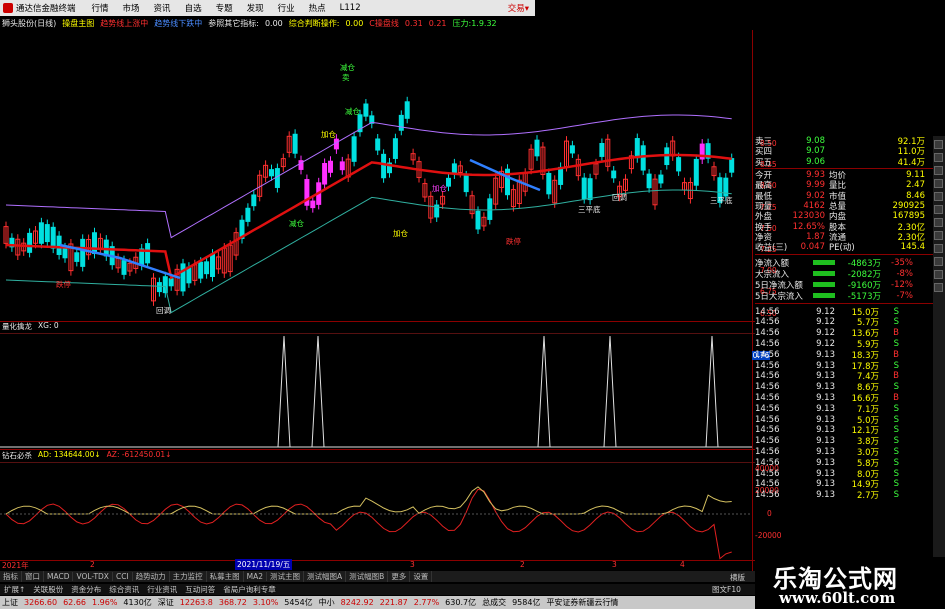 The image size is (945, 609). I want to click on tick-row: 14:56 9.12 15.0万 S, so click(844, 312).